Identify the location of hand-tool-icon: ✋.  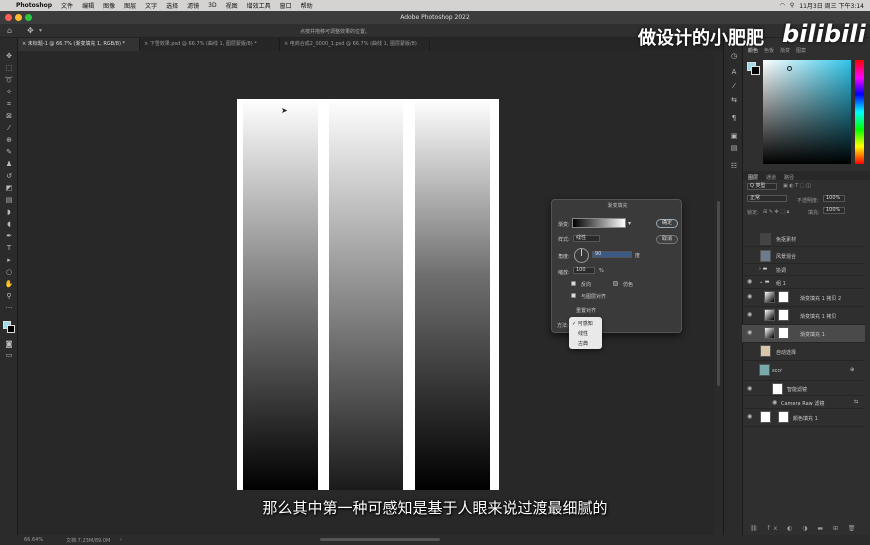
(9, 284).